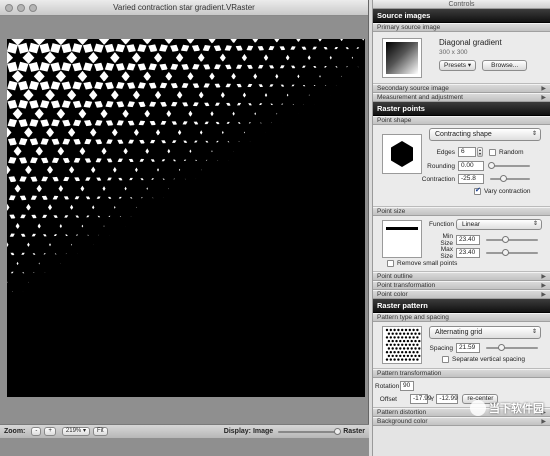 The image size is (550, 456). Describe the element at coordinates (461, 109) in the screenshot. I see `raster-points-header: Raster points` at that location.